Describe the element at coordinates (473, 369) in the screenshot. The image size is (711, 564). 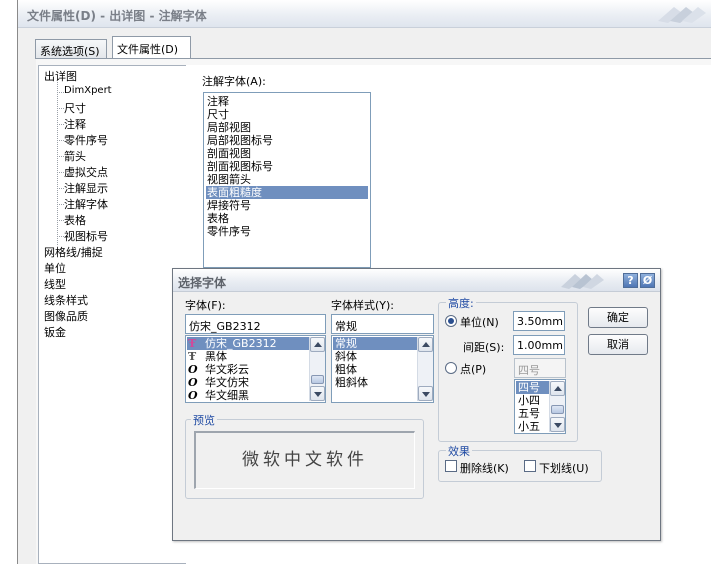
I see `point-radio-label: 点(P)` at that location.